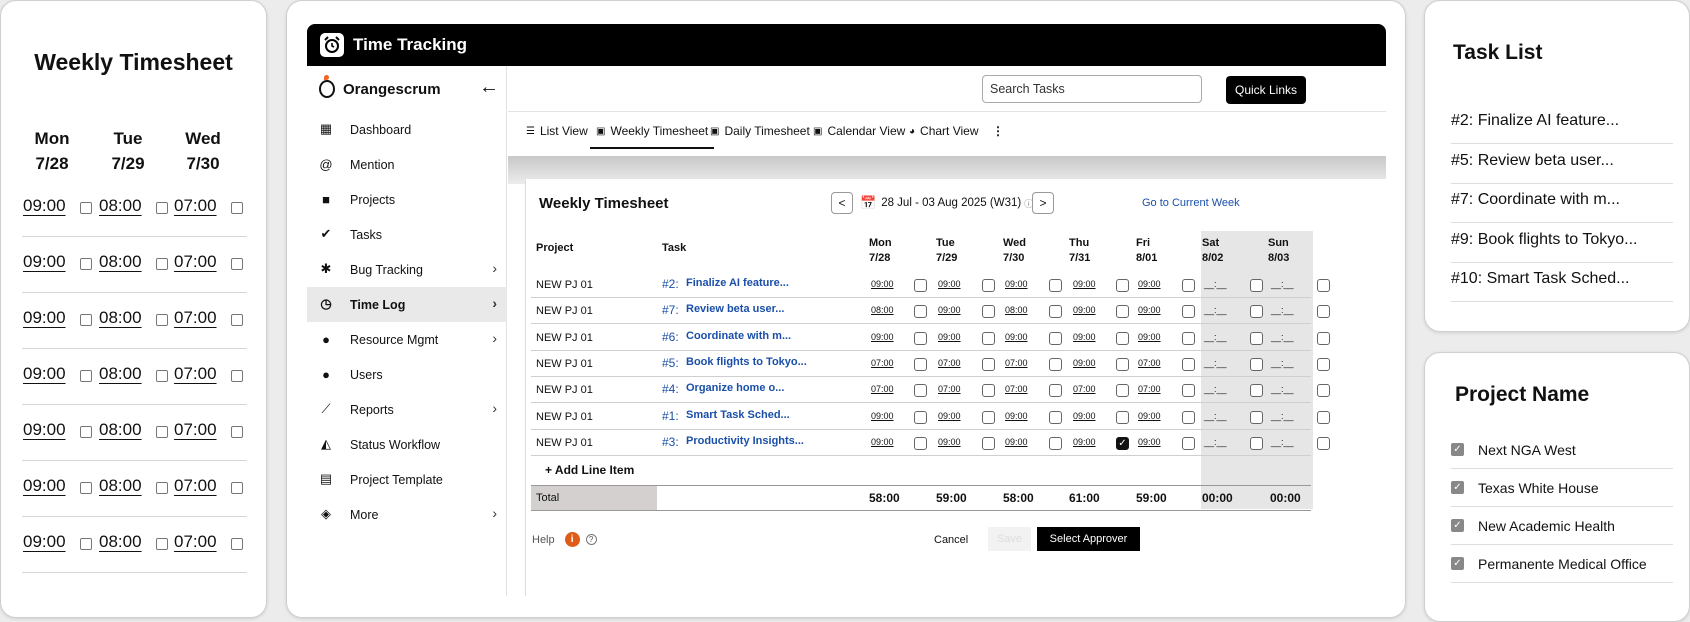 This screenshot has width=1690, height=622. What do you see at coordinates (407, 129) in the screenshot?
I see `sidebar-item-dashboard: ▦ Dashboard` at bounding box center [407, 129].